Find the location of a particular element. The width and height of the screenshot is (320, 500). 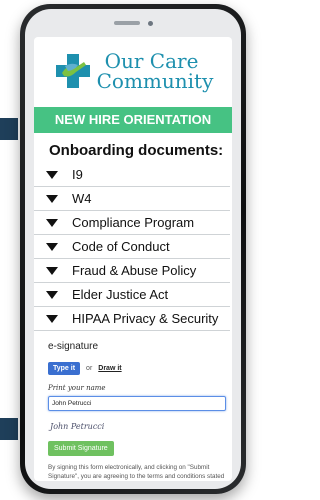

document-item-elder-justice-act: Elder Justice Act is located at coordinates (132, 295).